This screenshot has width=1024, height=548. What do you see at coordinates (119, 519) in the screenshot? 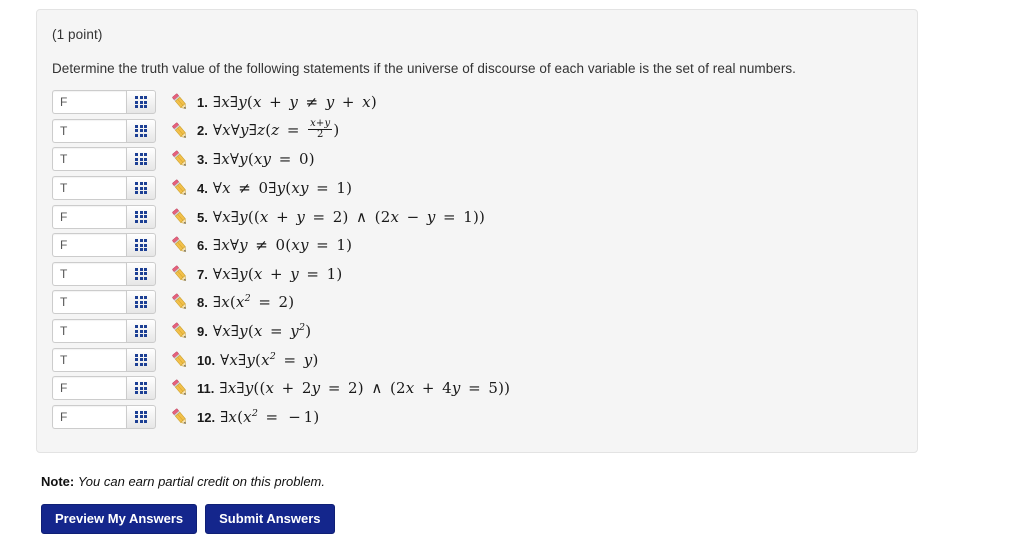
I see `preview-my-answers-button: Preview My Answers` at bounding box center [119, 519].